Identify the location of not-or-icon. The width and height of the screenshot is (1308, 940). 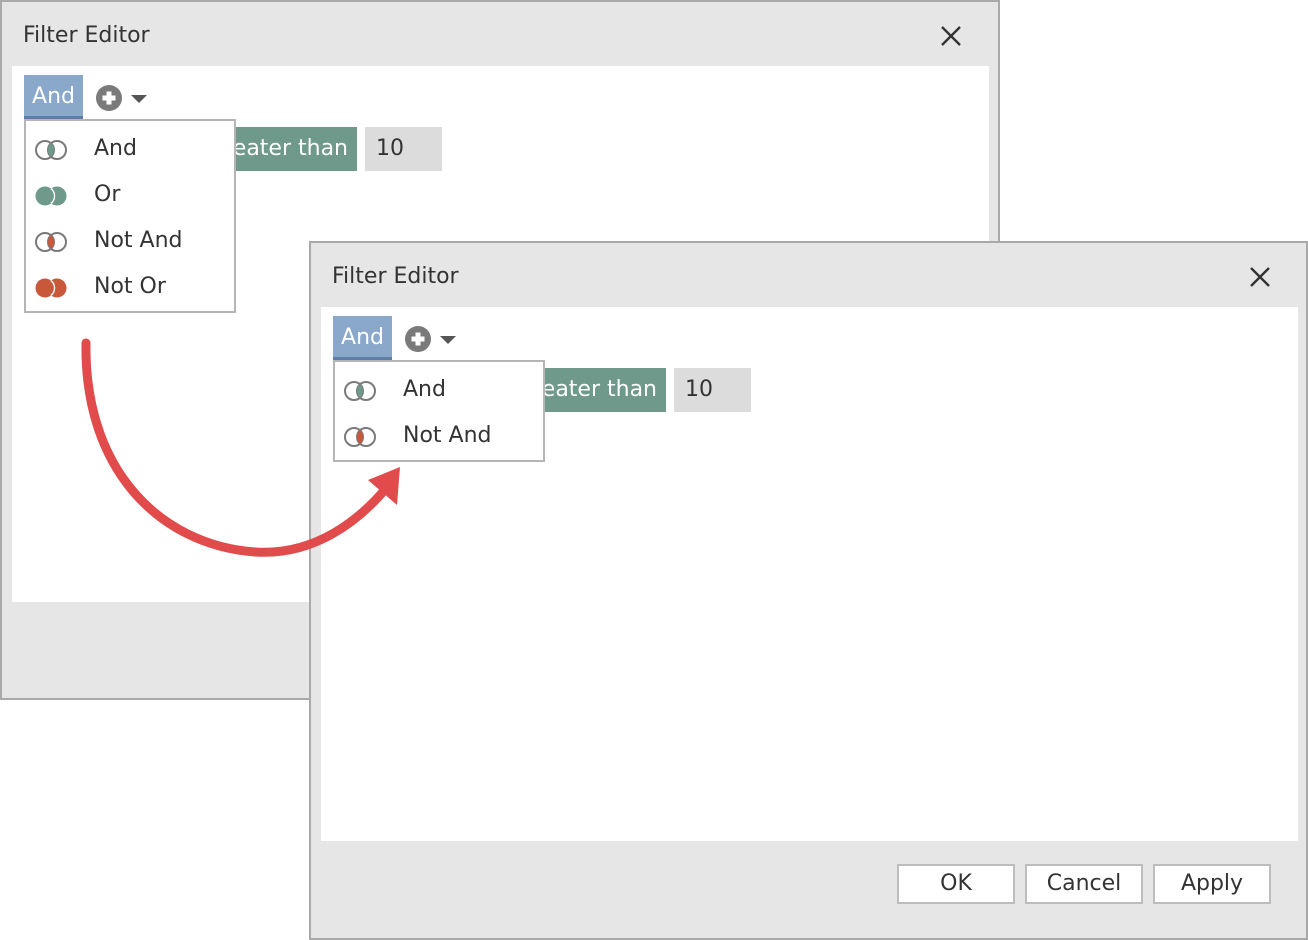
(51, 288).